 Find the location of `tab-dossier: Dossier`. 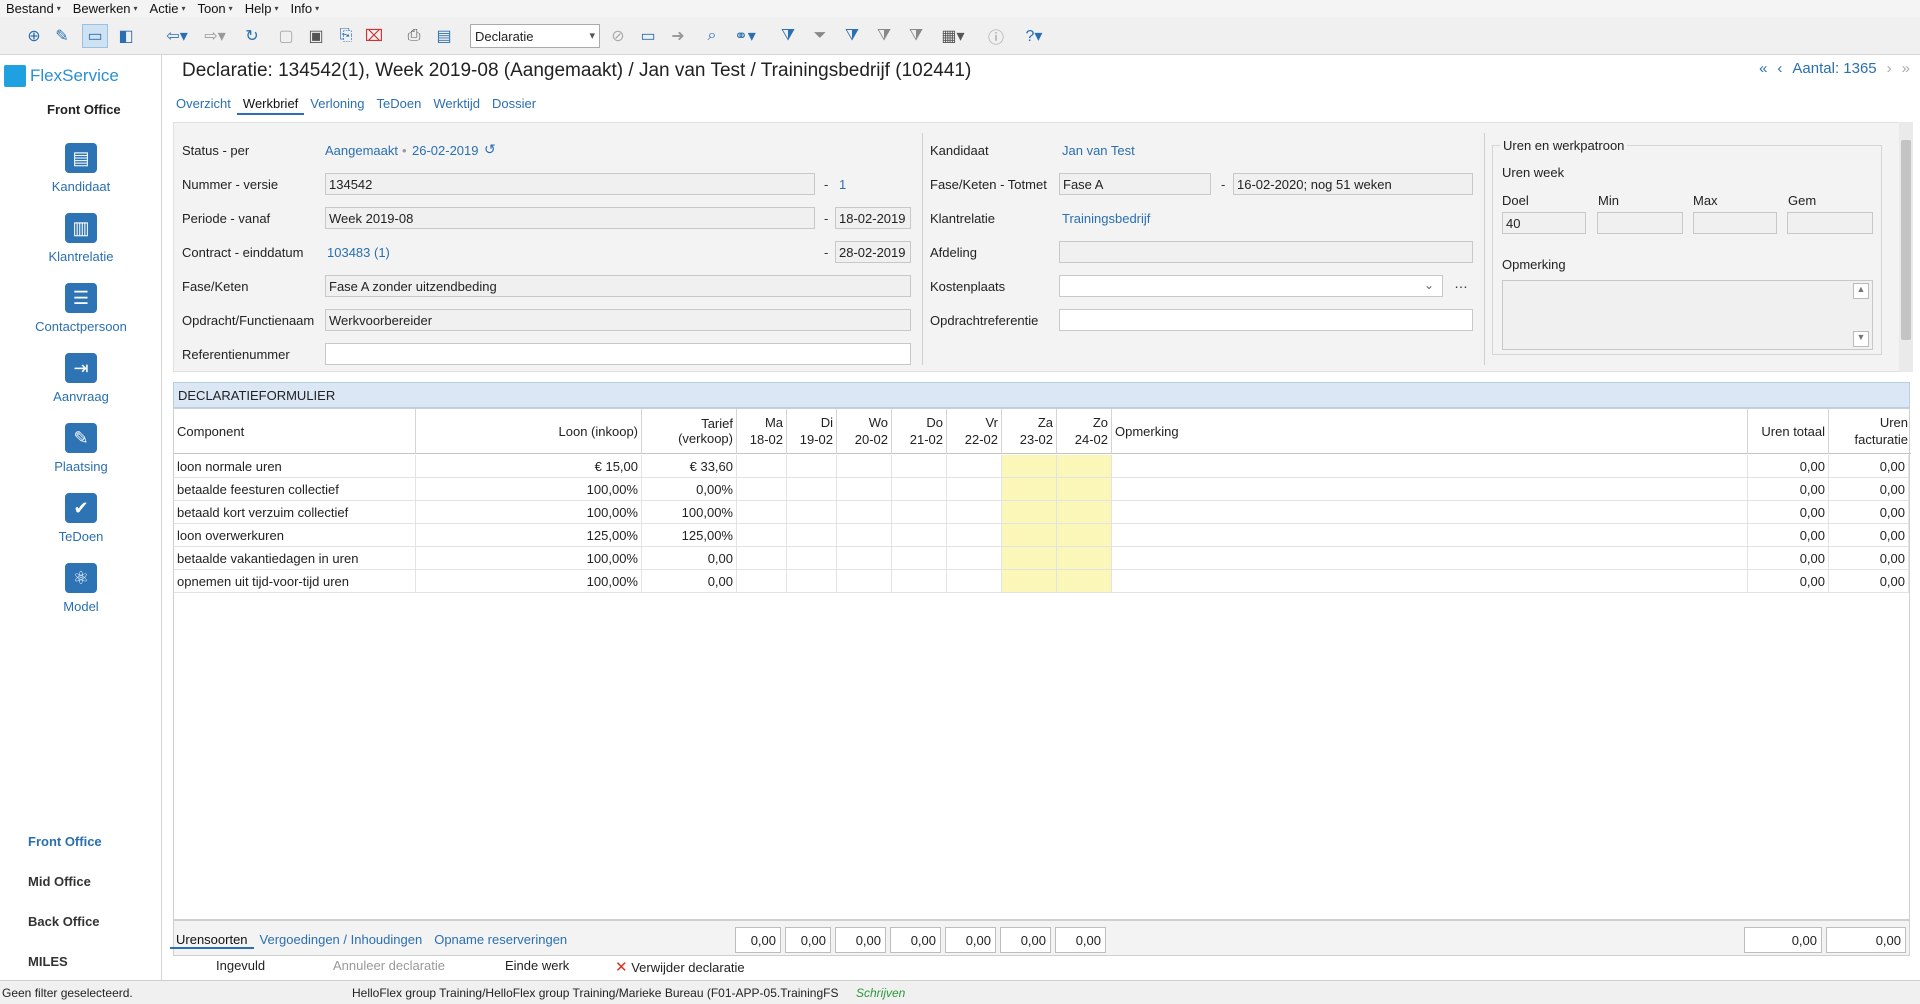

tab-dossier: Dossier is located at coordinates (514, 104).